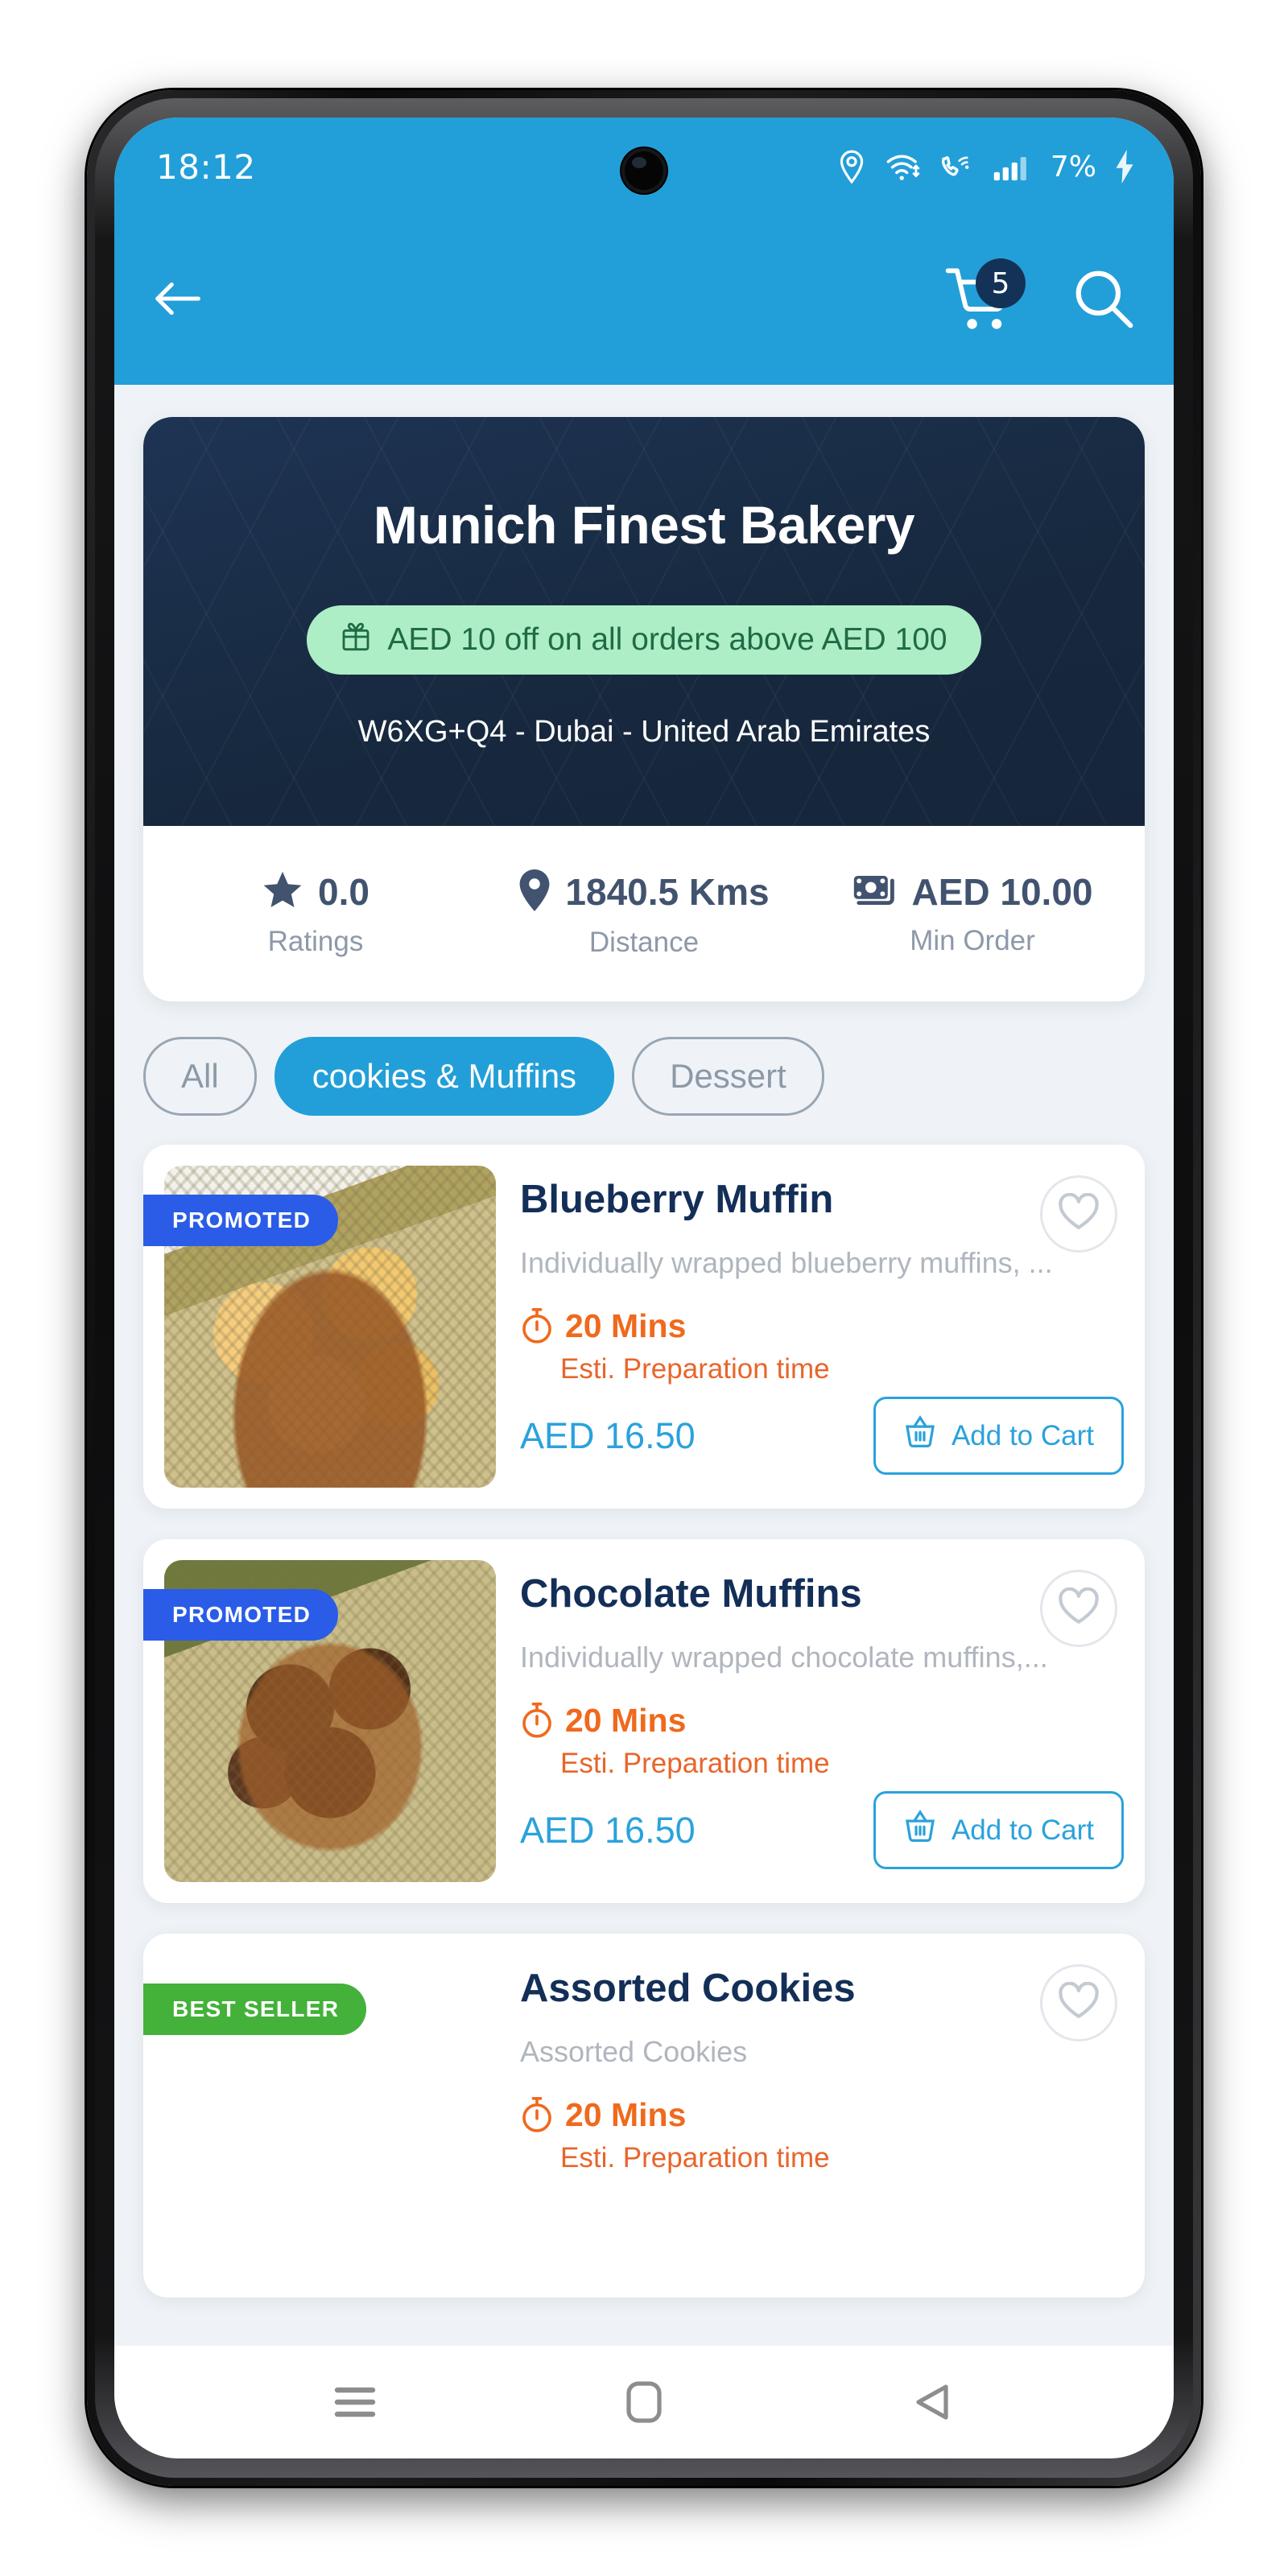 The width and height of the screenshot is (1288, 2576). I want to click on gift-icon, so click(356, 640).